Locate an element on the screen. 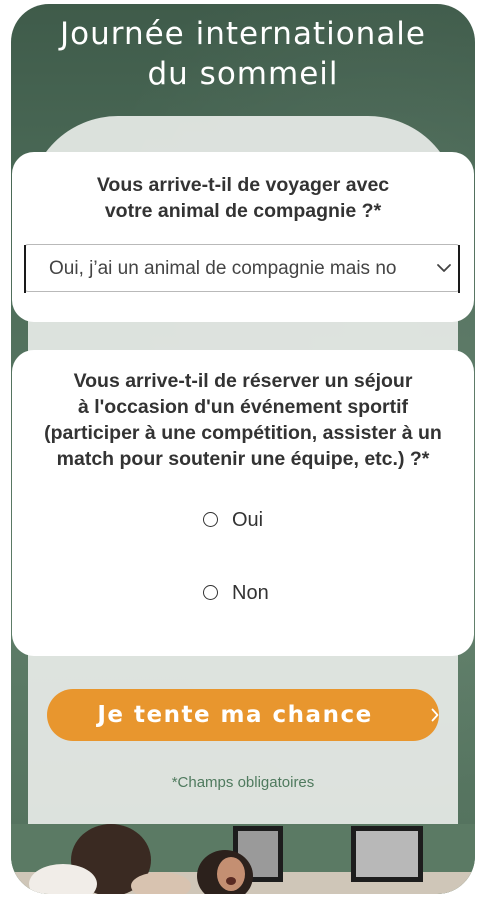  page-title-line-2: du sommeil is located at coordinates (243, 74).